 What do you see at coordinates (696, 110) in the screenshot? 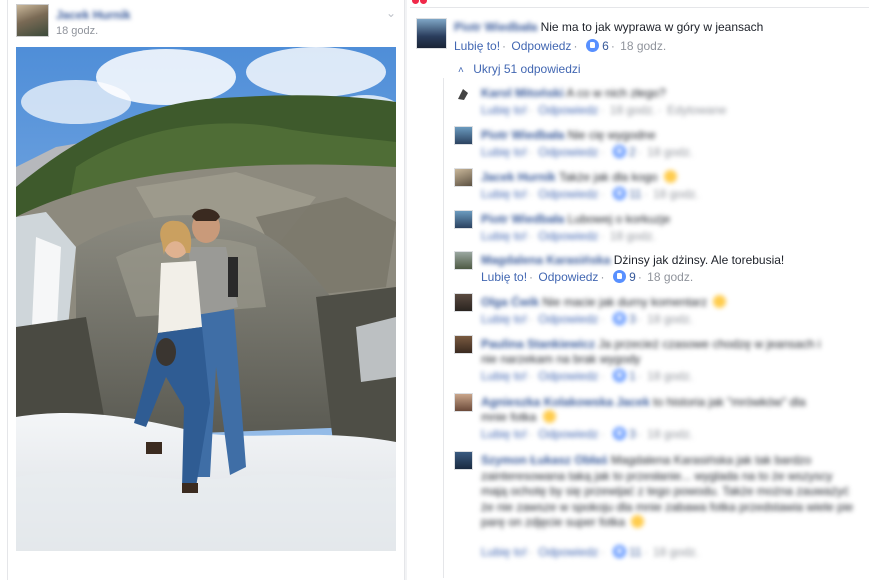
I see `edited-label: Edytowane` at bounding box center [696, 110].